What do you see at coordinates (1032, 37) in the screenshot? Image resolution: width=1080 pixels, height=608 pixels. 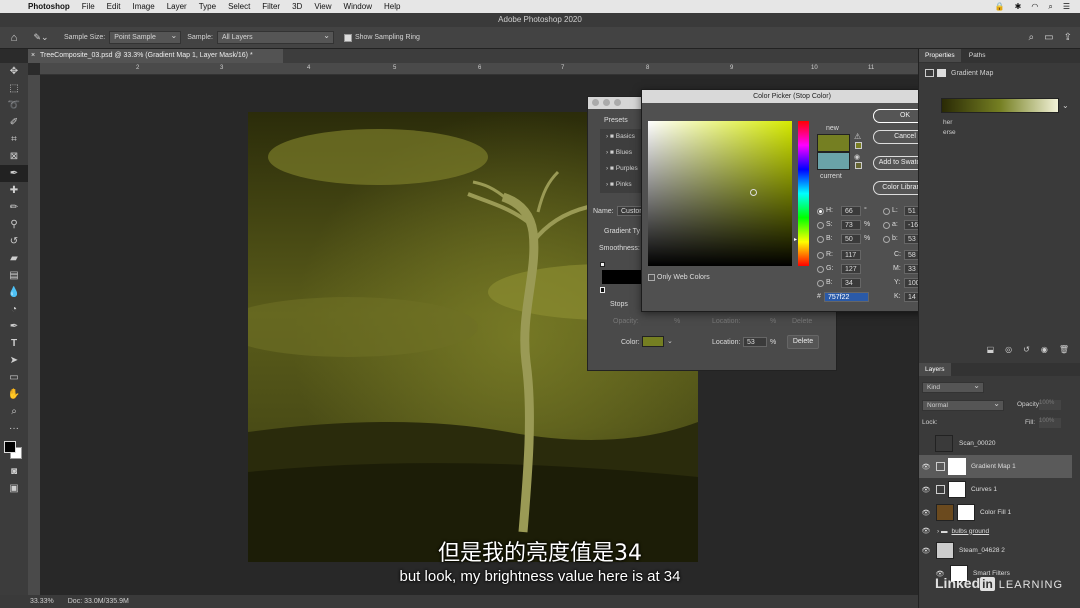 I see `search-icon: ⌕` at bounding box center [1032, 37].